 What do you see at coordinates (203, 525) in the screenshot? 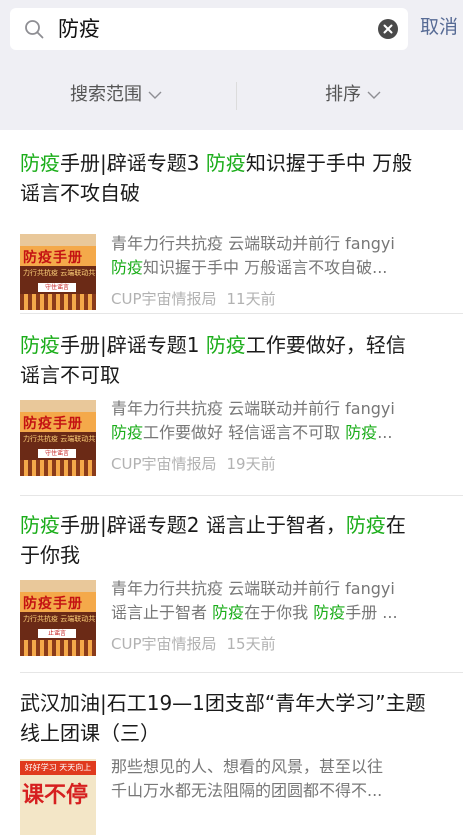
I see `title-text: 手册|辟谣专题2 谣言止于智者，` at bounding box center [203, 525].